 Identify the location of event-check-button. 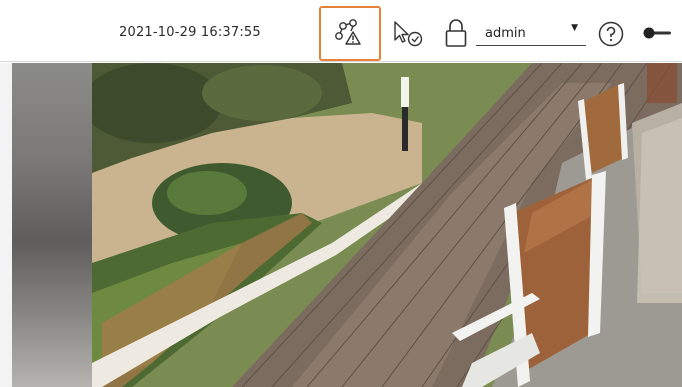
(408, 34).